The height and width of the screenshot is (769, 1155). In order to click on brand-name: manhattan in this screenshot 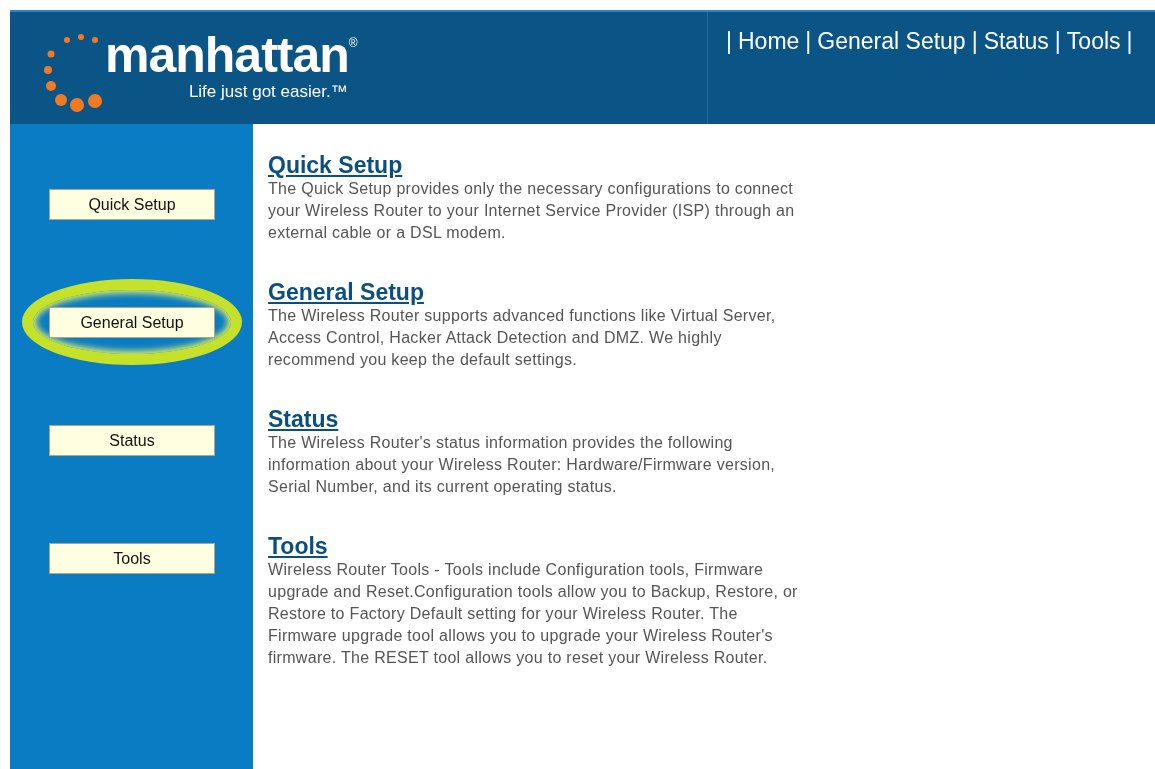, I will do `click(227, 55)`.